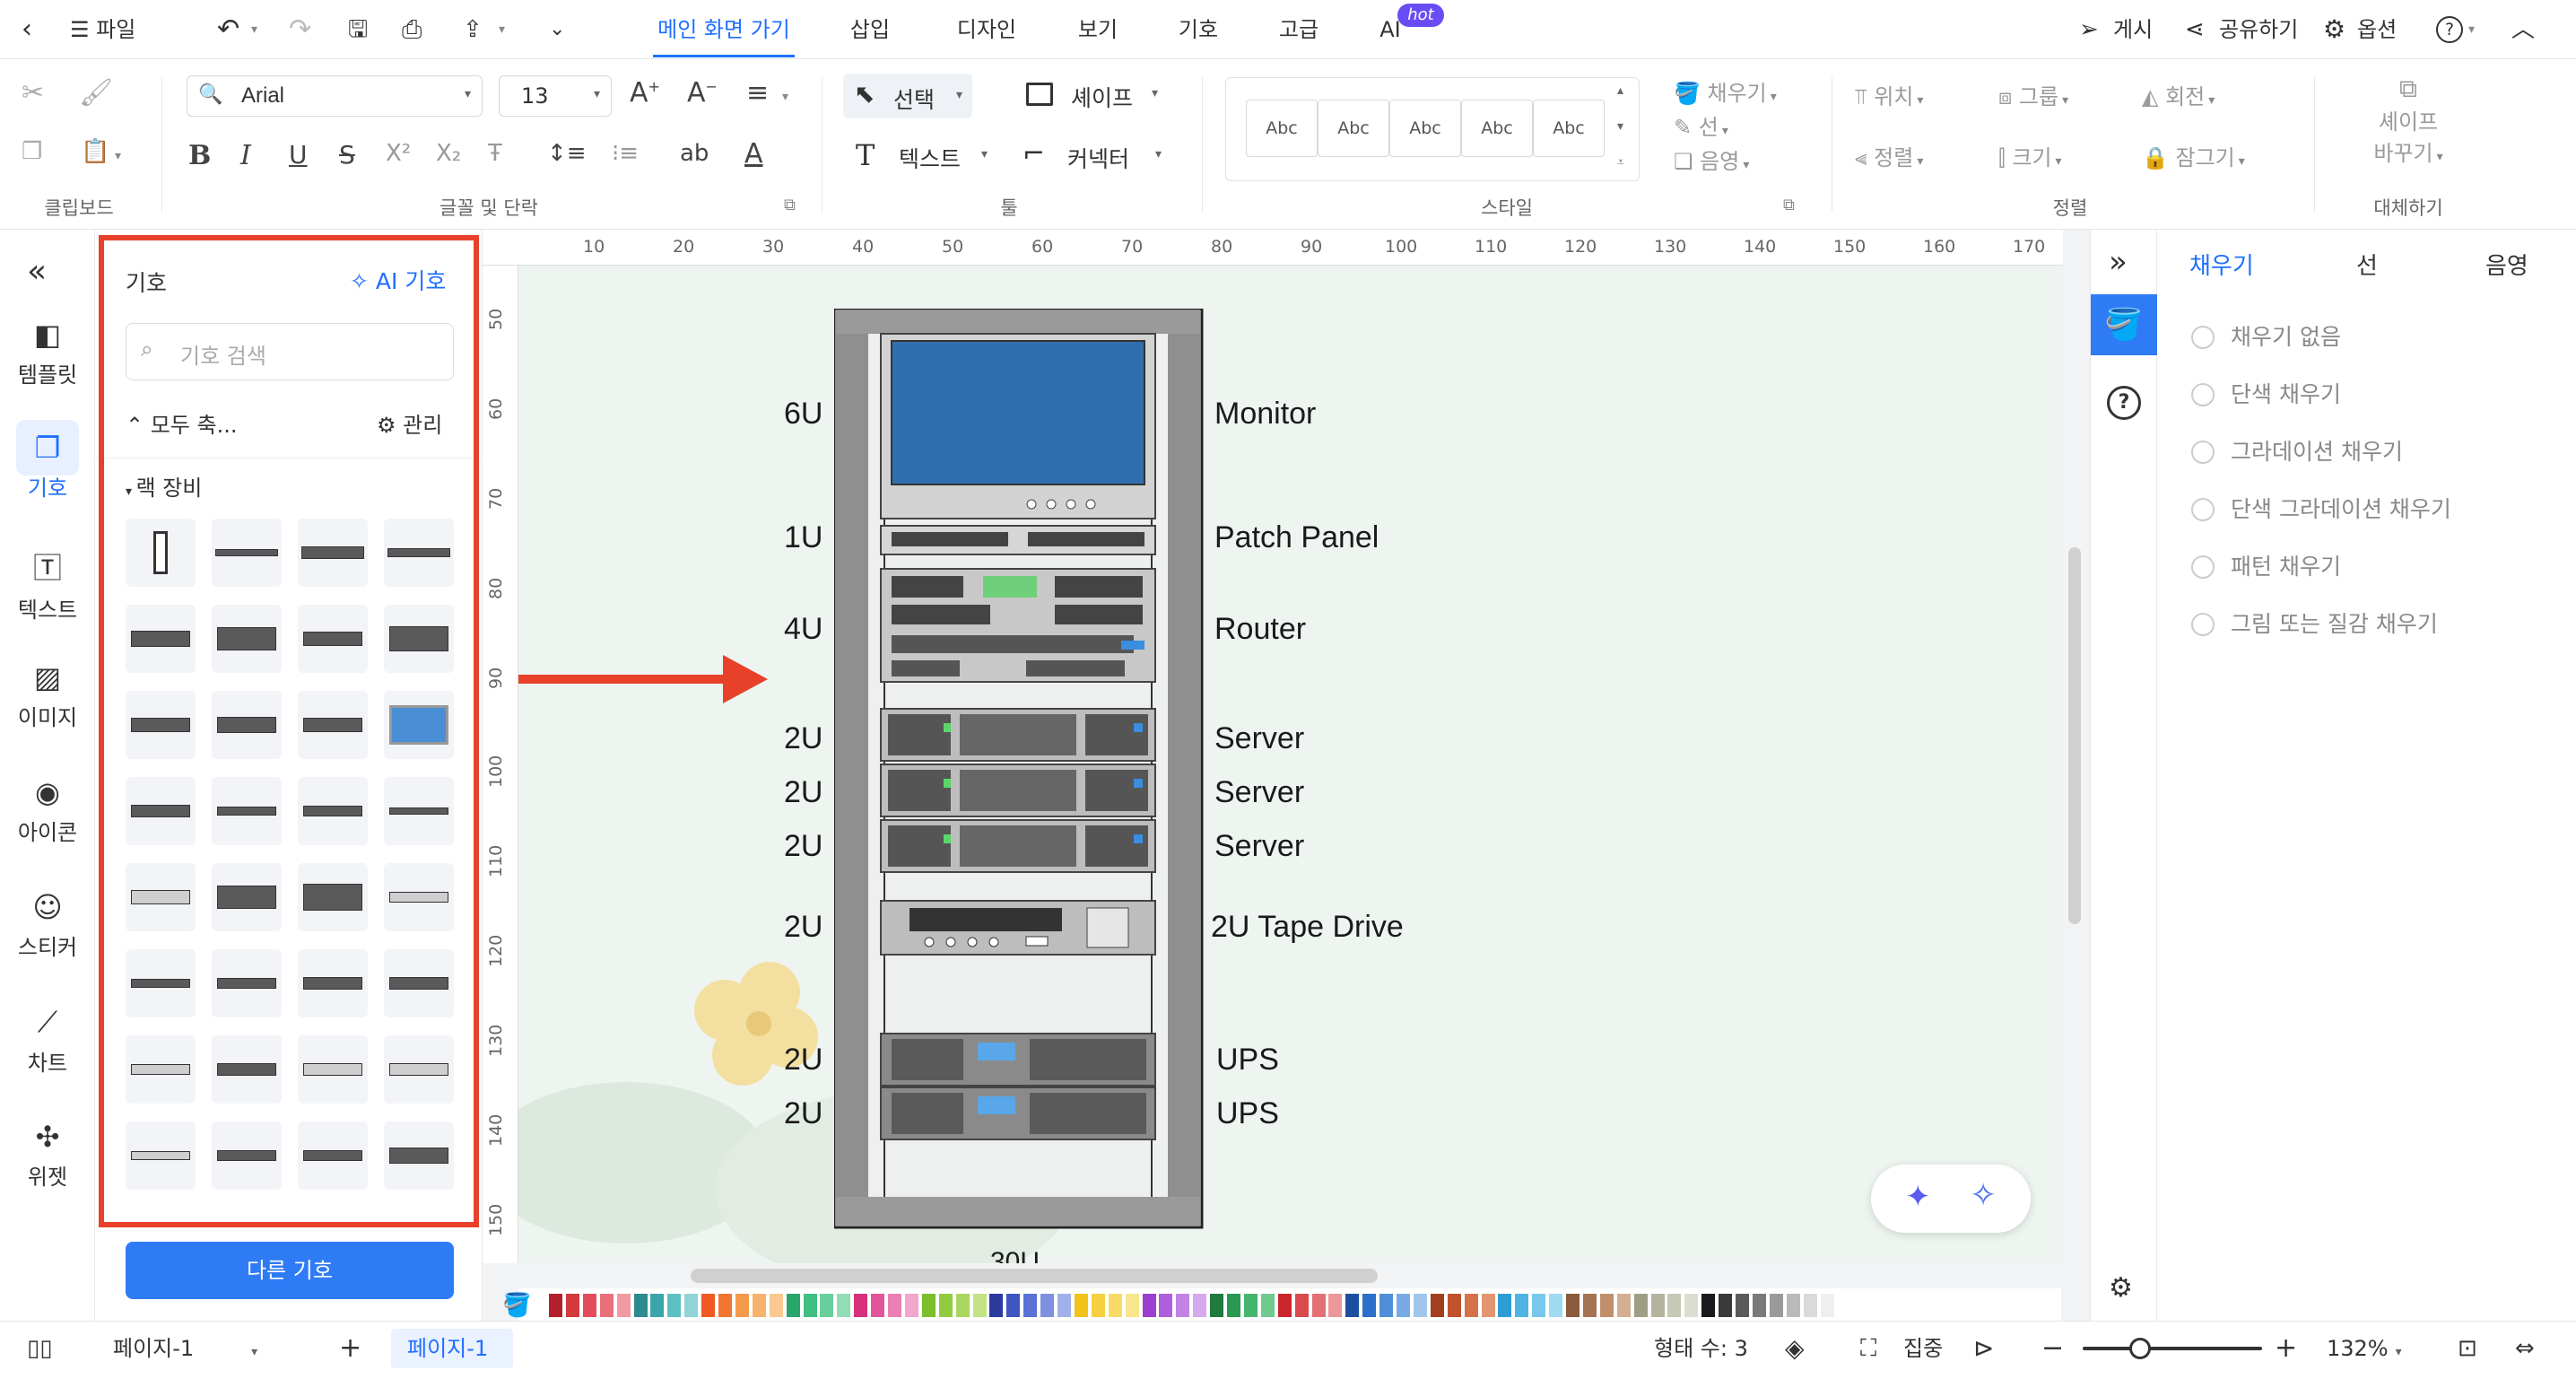 Image resolution: width=2576 pixels, height=1379 pixels. What do you see at coordinates (927, 158) in the screenshot?
I see `text-tool-button: T 텍스트 ▾` at bounding box center [927, 158].